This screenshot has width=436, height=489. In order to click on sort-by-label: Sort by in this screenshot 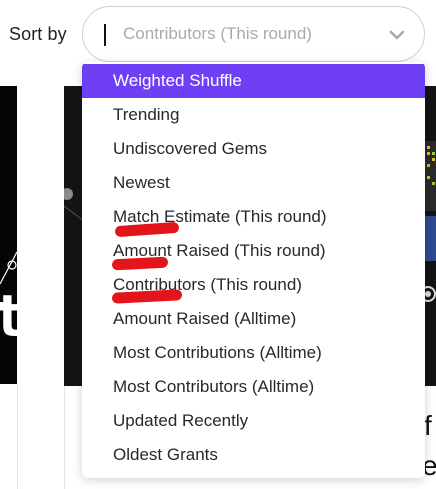, I will do `click(38, 34)`.